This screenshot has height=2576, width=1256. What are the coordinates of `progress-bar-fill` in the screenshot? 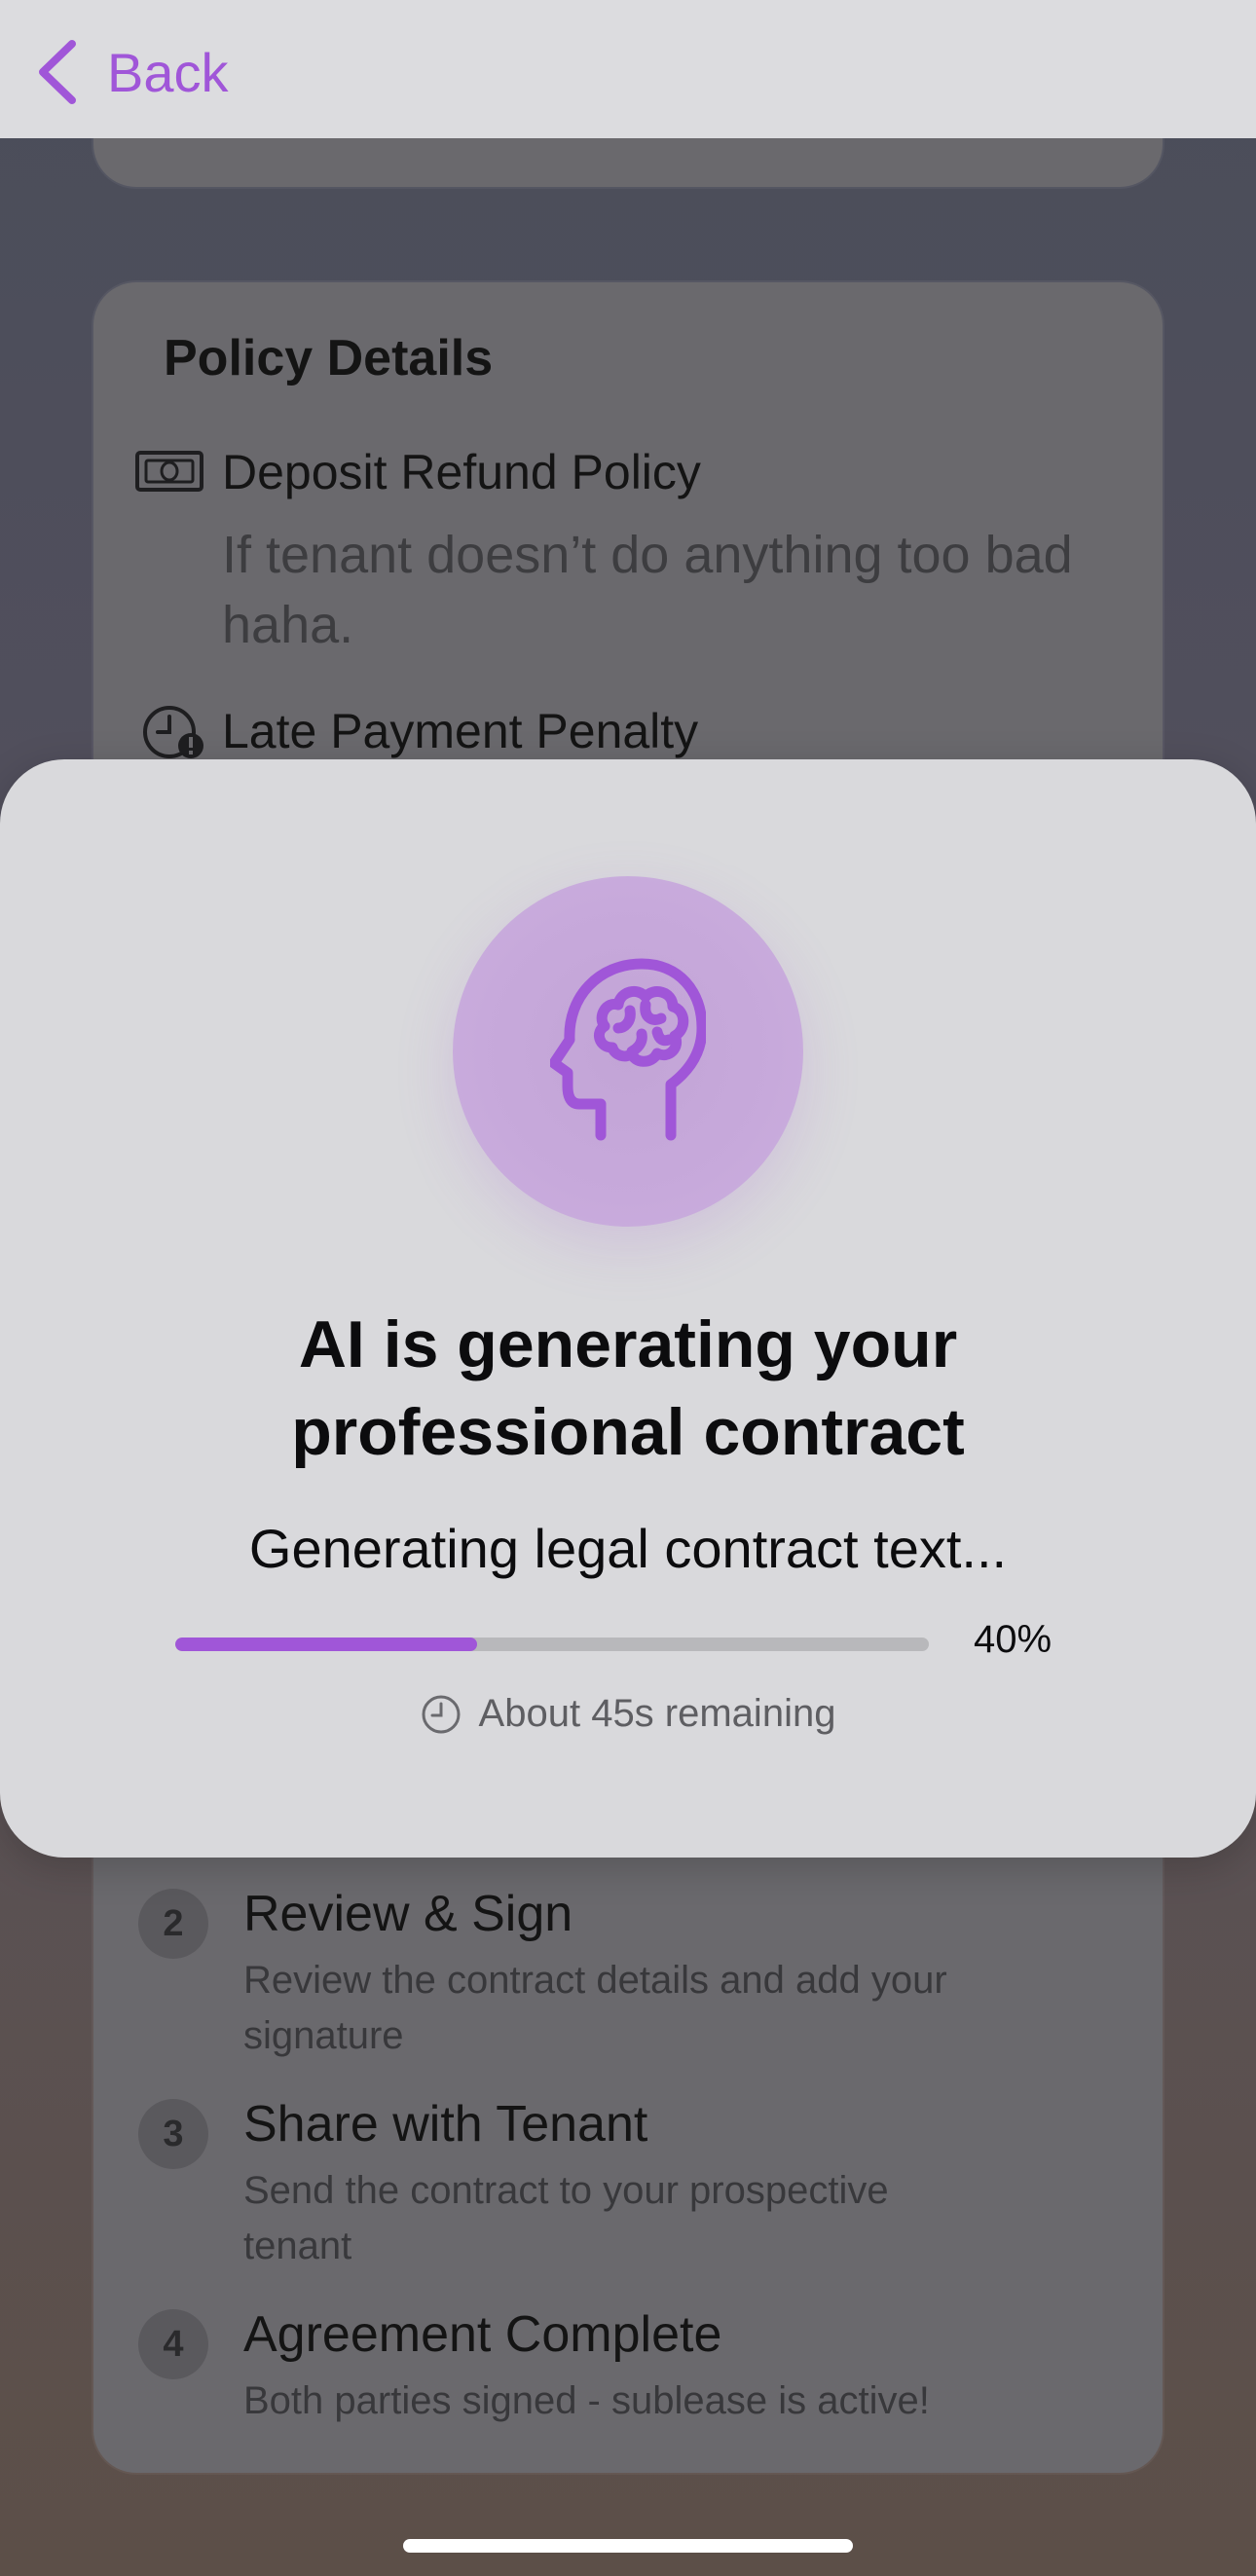 It's located at (326, 1644).